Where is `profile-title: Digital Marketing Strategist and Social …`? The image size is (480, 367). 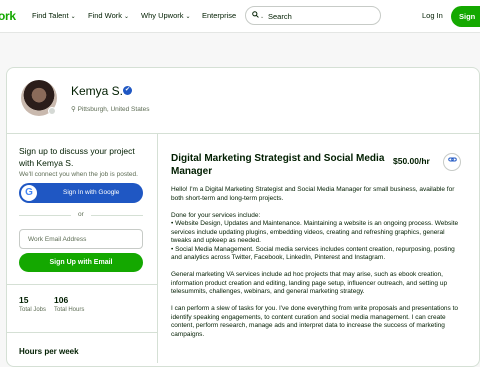
profile-title: Digital Marketing Strategist and Social … is located at coordinates (278, 165).